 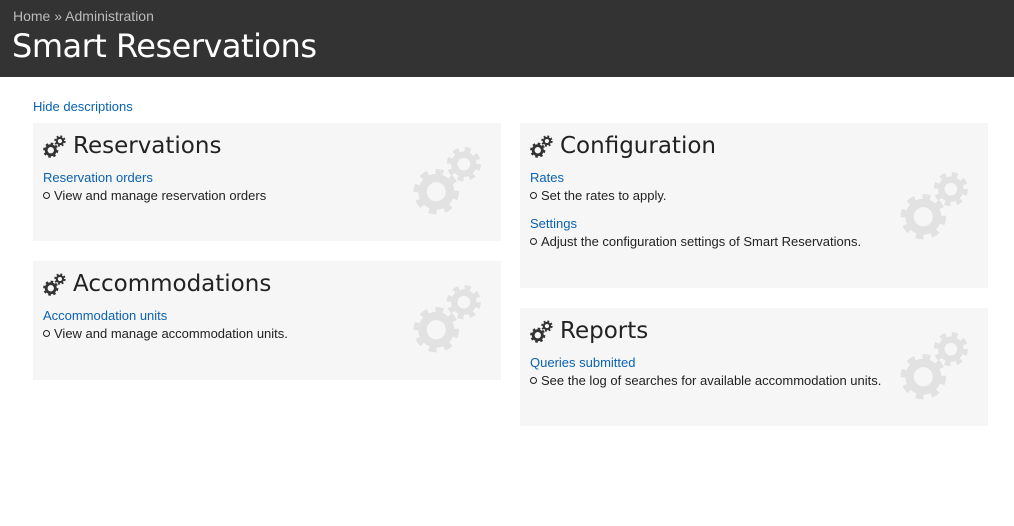 What do you see at coordinates (160, 195) in the screenshot?
I see `item-description: View and manage reservation orders` at bounding box center [160, 195].